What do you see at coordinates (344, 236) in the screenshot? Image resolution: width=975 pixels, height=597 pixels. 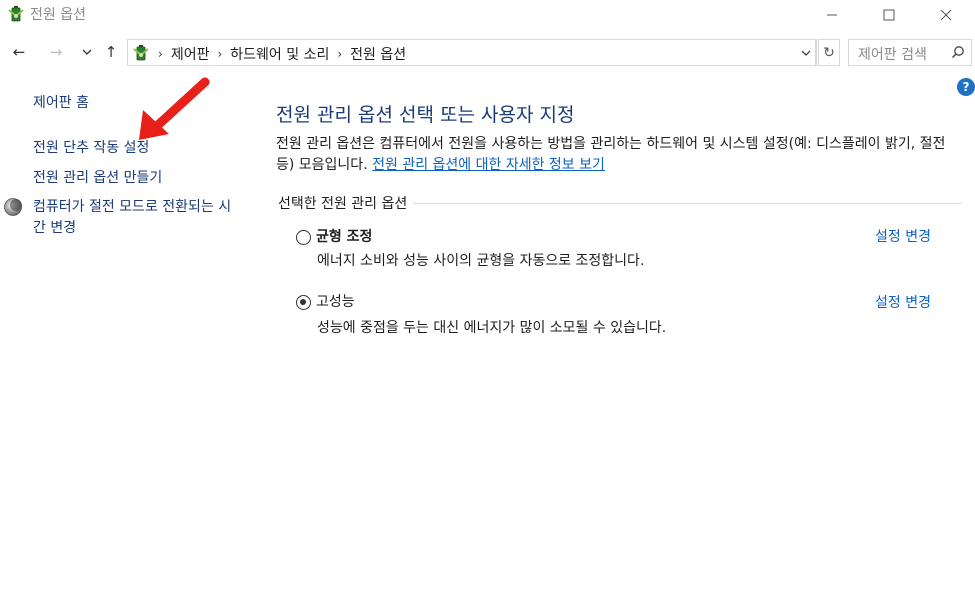 I see `plan-name-balanced: 균형 조정` at bounding box center [344, 236].